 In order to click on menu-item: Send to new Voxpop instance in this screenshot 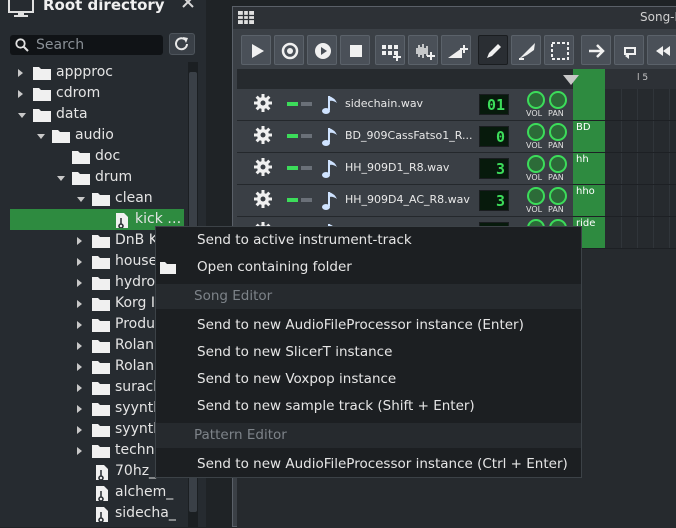, I will do `click(368, 379)`.